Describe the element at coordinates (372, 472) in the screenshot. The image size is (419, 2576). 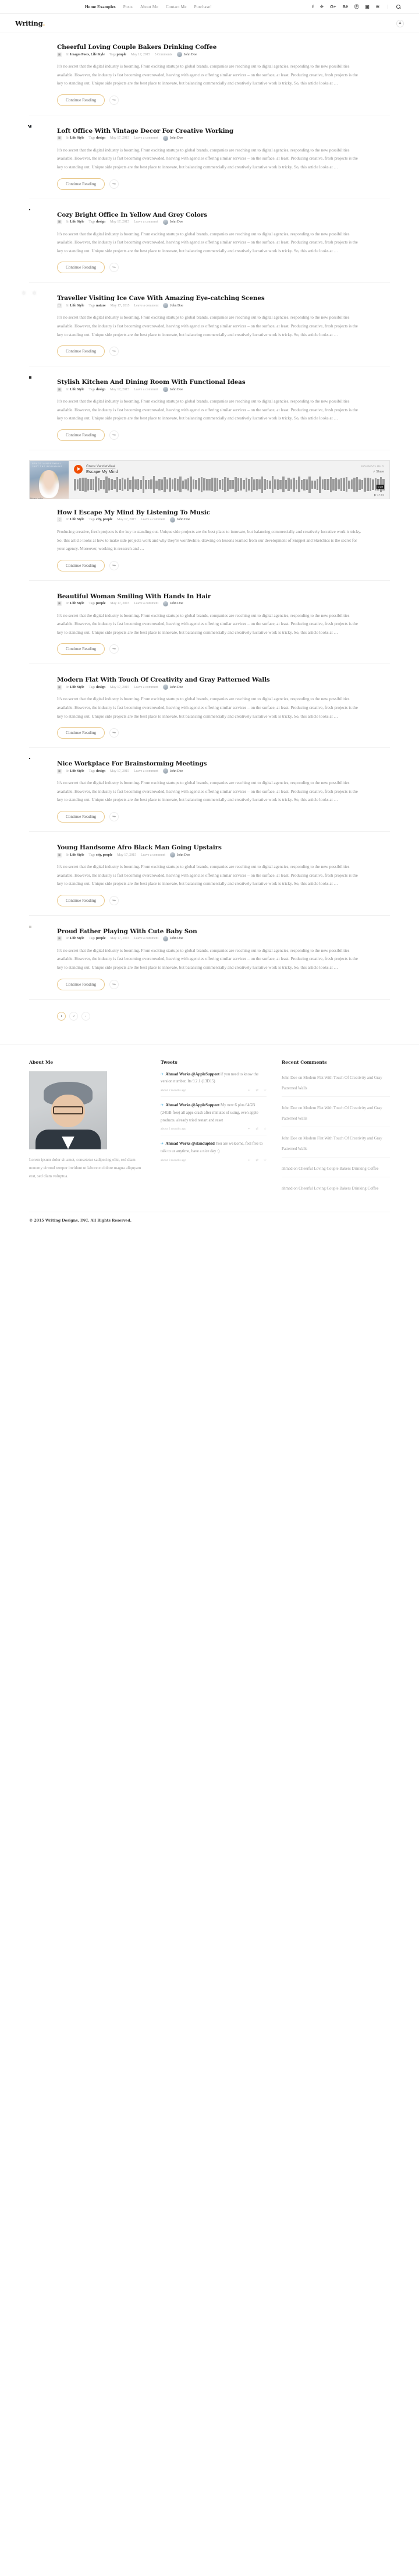
I see `share-button: ↗ Share` at that location.